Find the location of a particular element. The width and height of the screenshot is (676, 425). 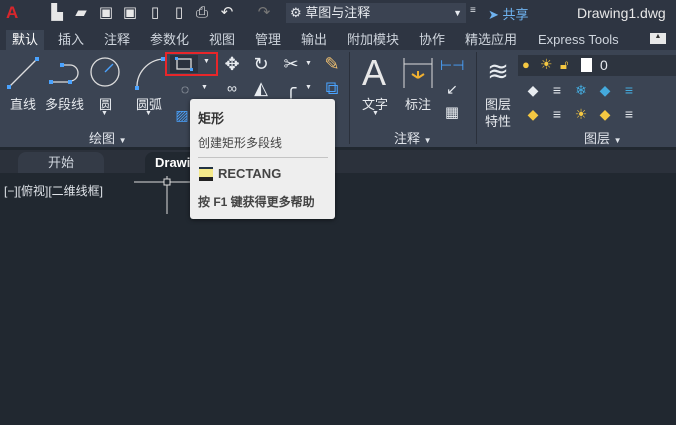

open-web-icon: ▯ is located at coordinates (155, 13).